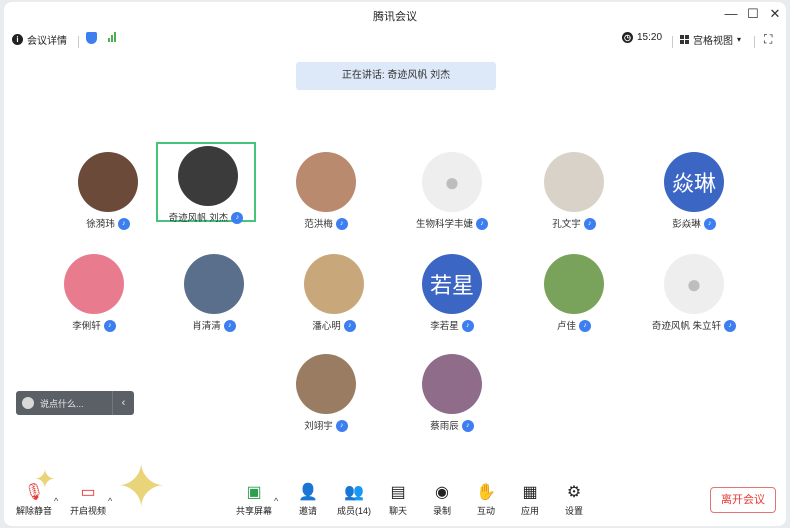  Describe the element at coordinates (326, 392) in the screenshot. I see `participant-tile: 刘翊宇 ♪` at that location.